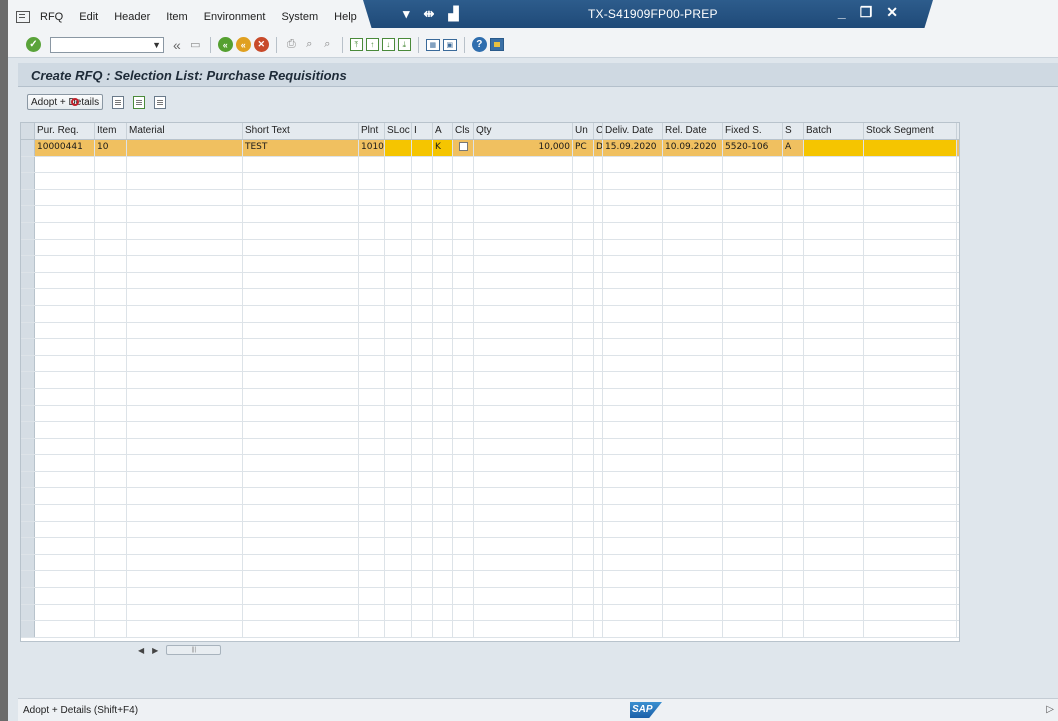 Image resolution: width=1058 pixels, height=721 pixels. I want to click on copy-icon, so click(118, 102).